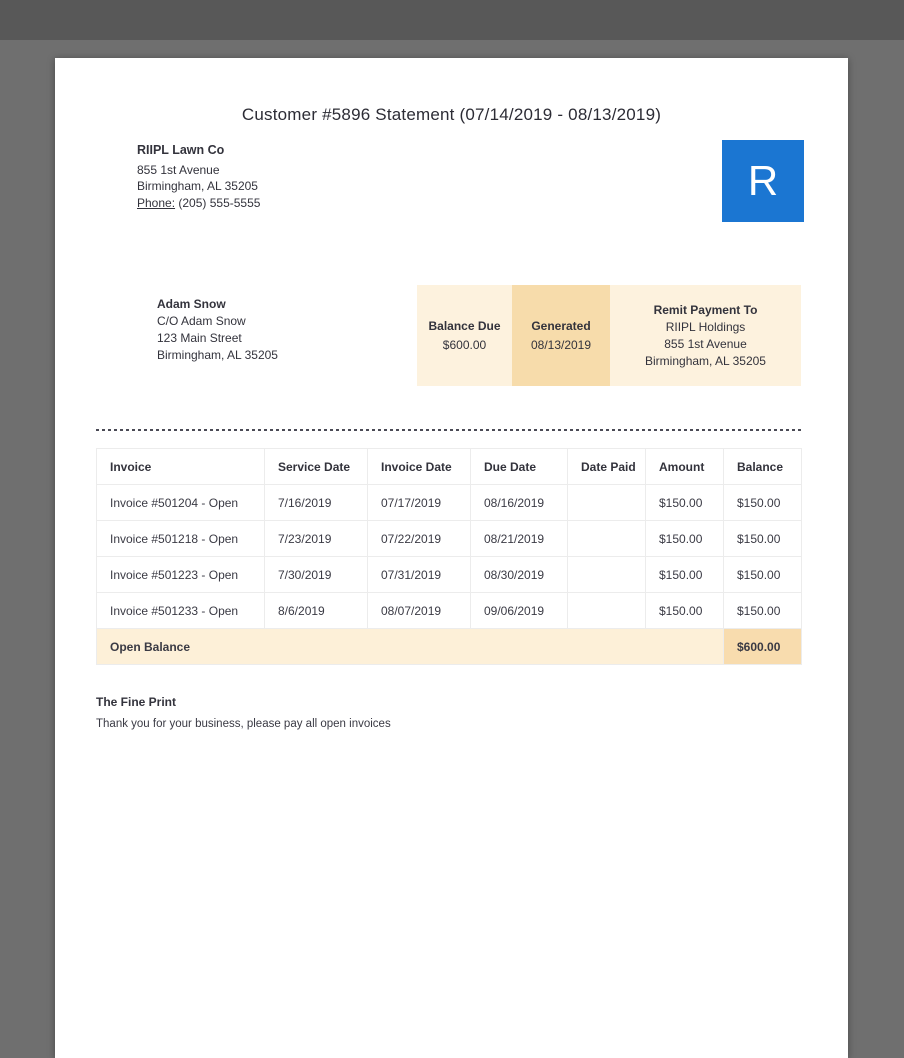  What do you see at coordinates (519, 502) in the screenshot?
I see `cell-due-date: 08/16/2019` at bounding box center [519, 502].